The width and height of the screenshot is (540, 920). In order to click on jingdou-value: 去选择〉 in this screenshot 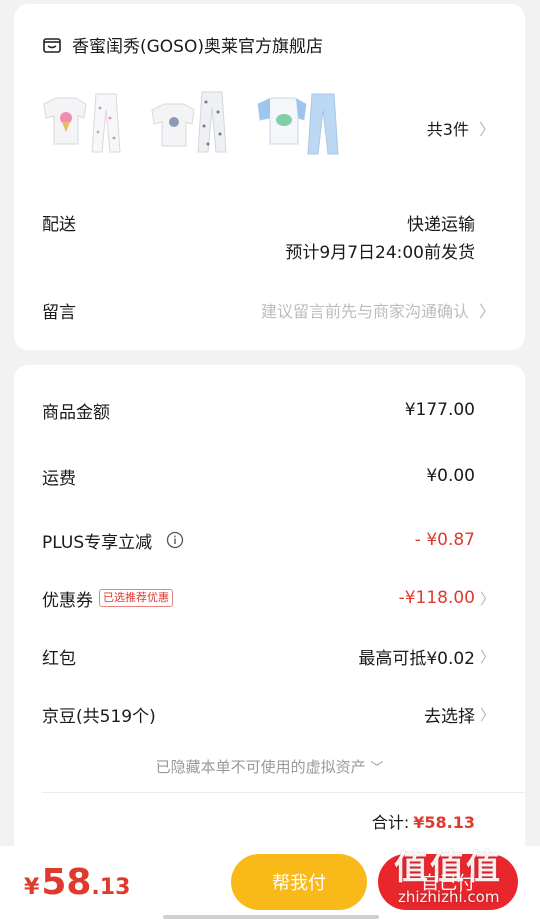, I will do `click(459, 716)`.